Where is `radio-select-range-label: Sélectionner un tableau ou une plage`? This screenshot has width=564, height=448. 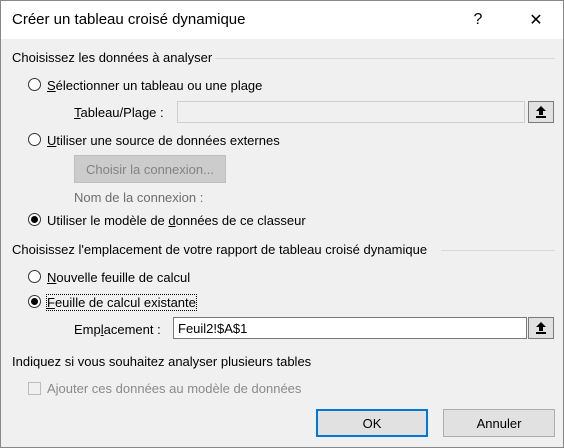
radio-select-range-label: Sélectionner un tableau ou une plage is located at coordinates (154, 85).